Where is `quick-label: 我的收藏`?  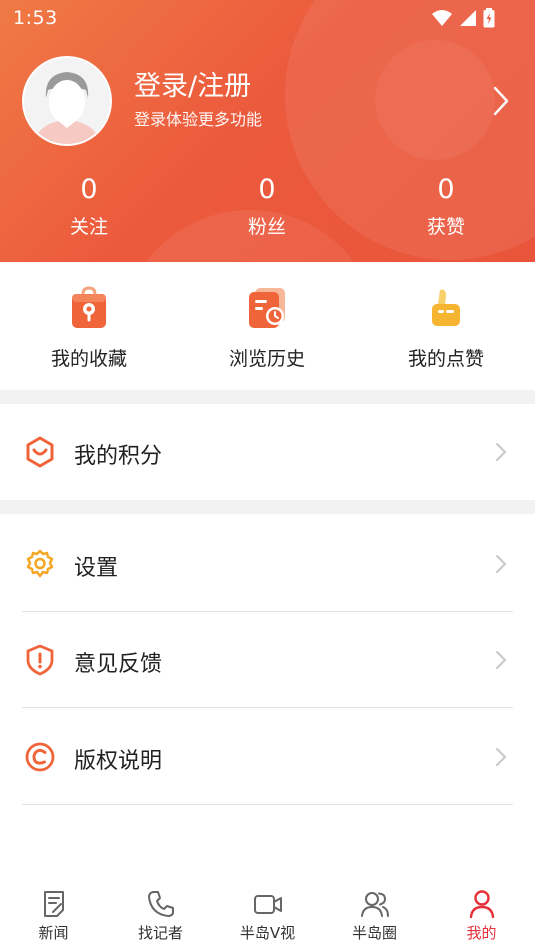 quick-label: 我的收藏 is located at coordinates (88, 359).